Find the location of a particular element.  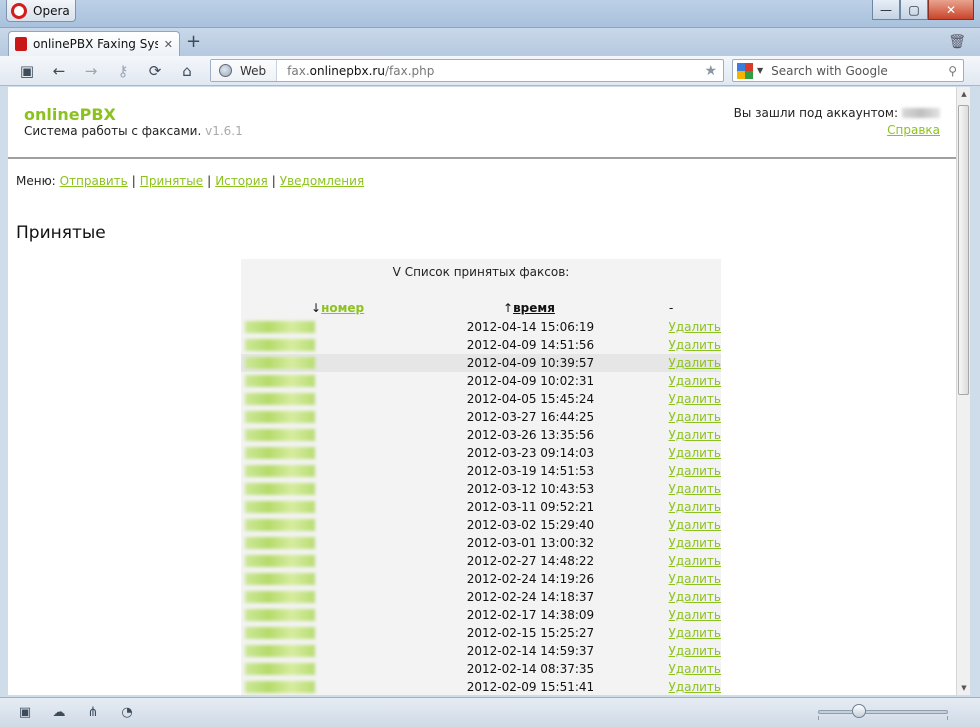

speed-dial-icon: ◔ is located at coordinates (127, 712).